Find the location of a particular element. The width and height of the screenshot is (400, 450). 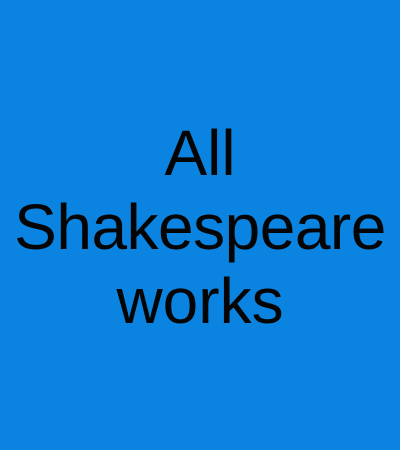

tile-title-line-3: works is located at coordinates (200, 301).